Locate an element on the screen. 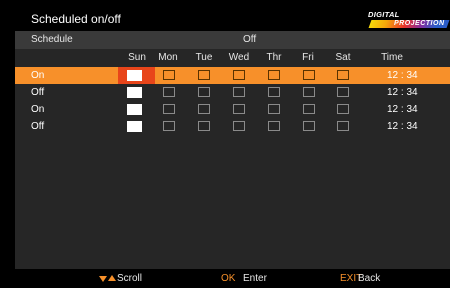 The width and height of the screenshot is (450, 288). col-sat: Sat is located at coordinates (343, 57).